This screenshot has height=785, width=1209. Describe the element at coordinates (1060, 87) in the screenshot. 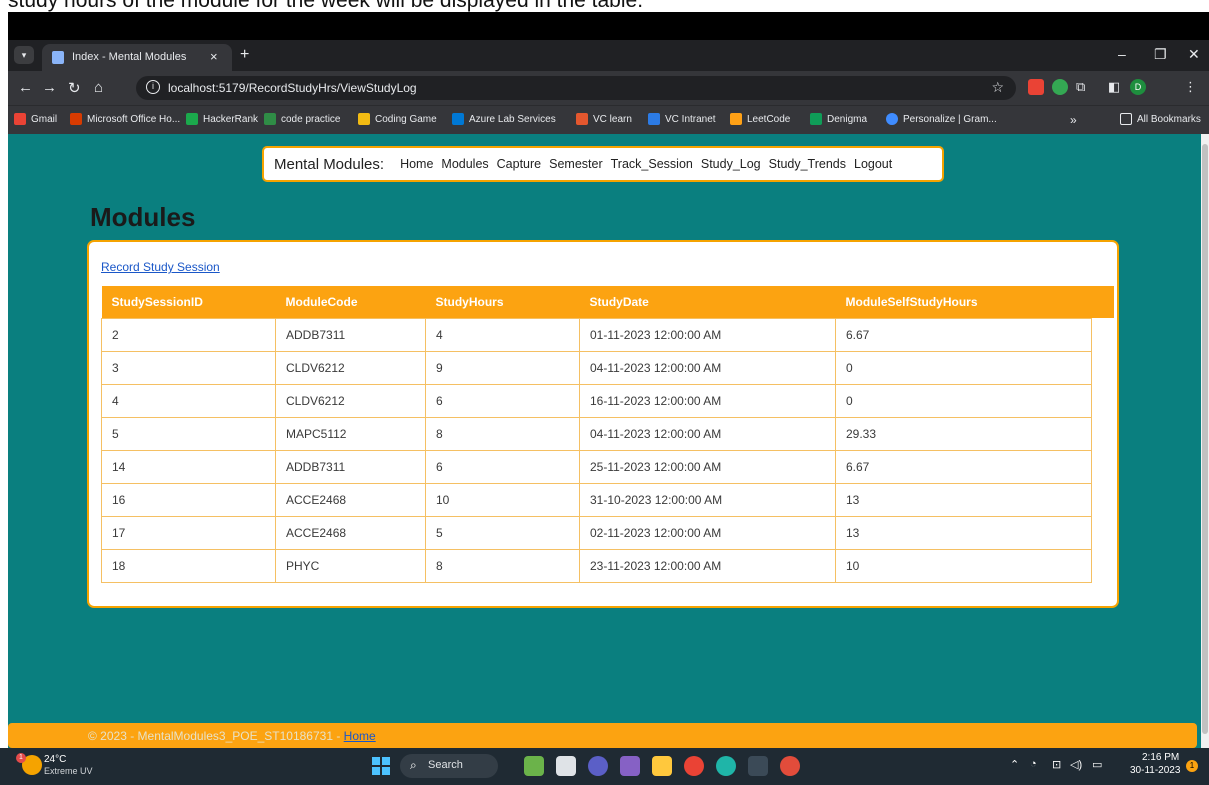

I see `grammarly-icon` at that location.